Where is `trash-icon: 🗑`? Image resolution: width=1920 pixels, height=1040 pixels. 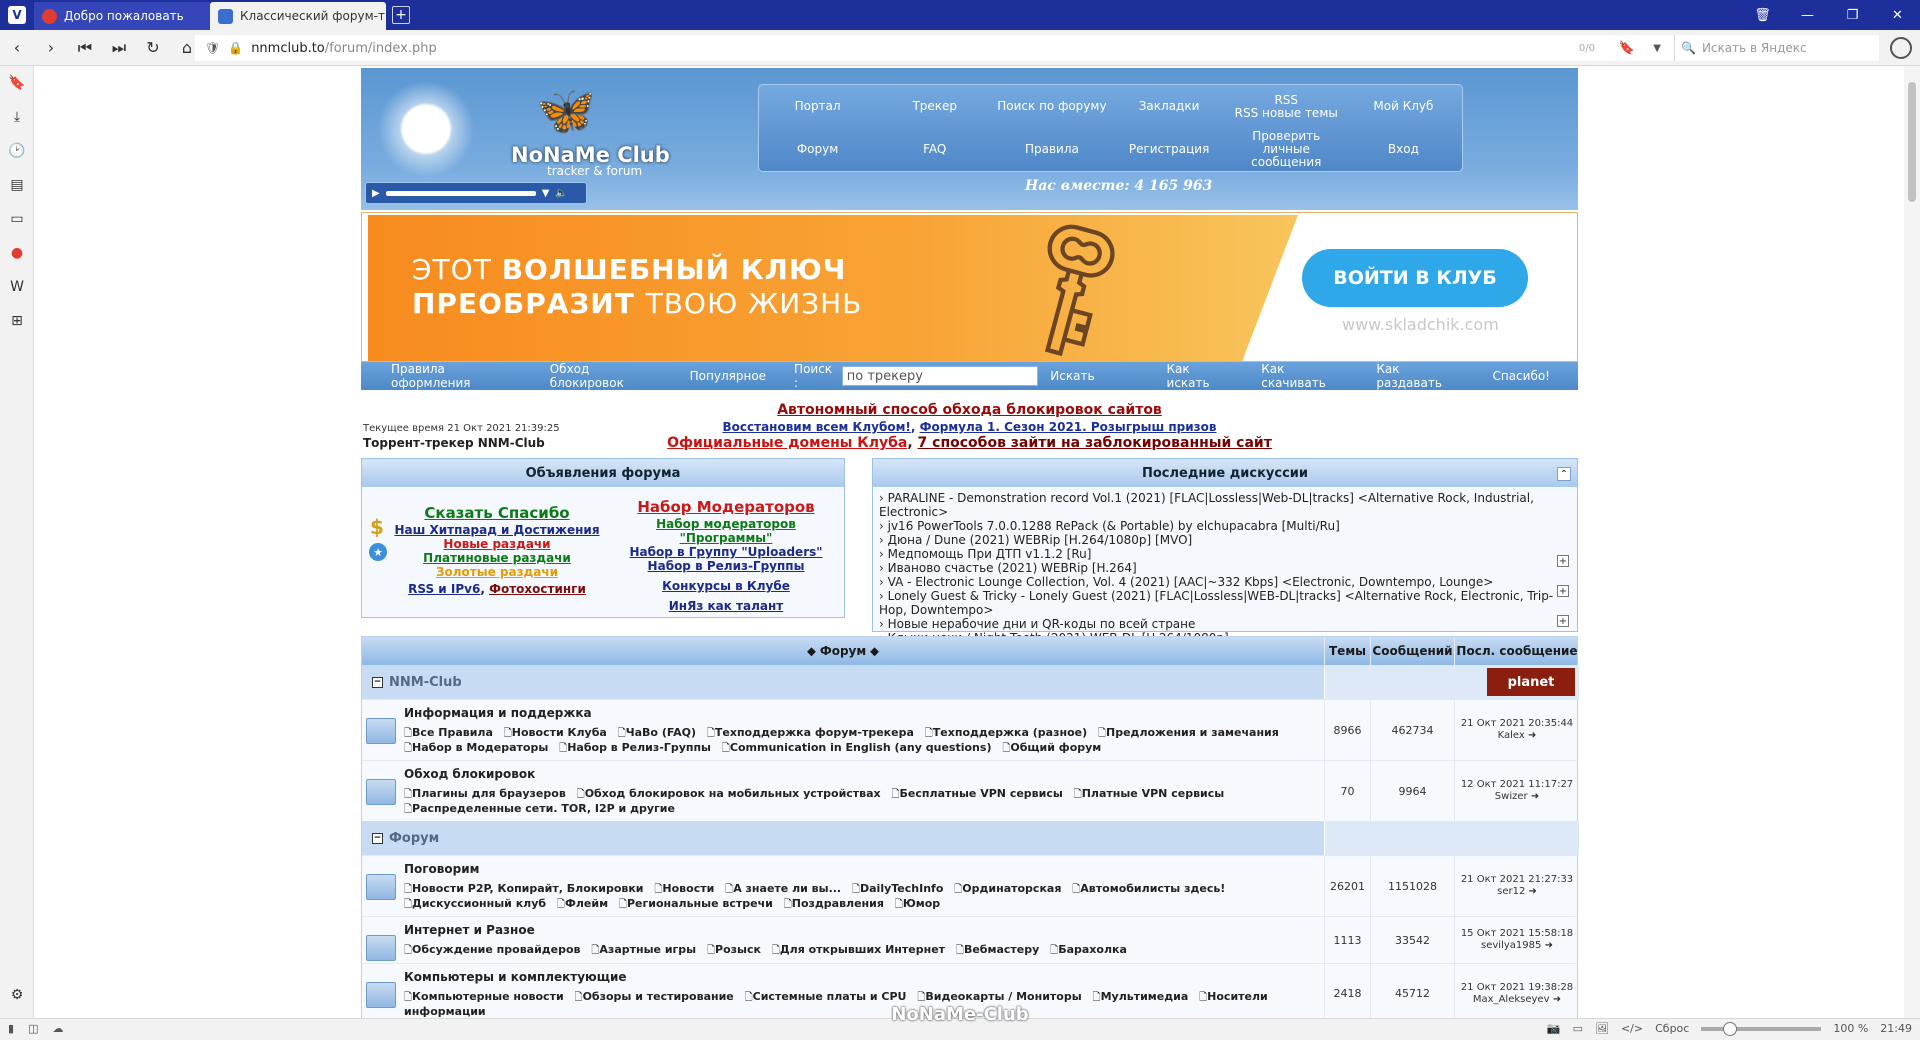
trash-icon: 🗑 is located at coordinates (1762, 15).